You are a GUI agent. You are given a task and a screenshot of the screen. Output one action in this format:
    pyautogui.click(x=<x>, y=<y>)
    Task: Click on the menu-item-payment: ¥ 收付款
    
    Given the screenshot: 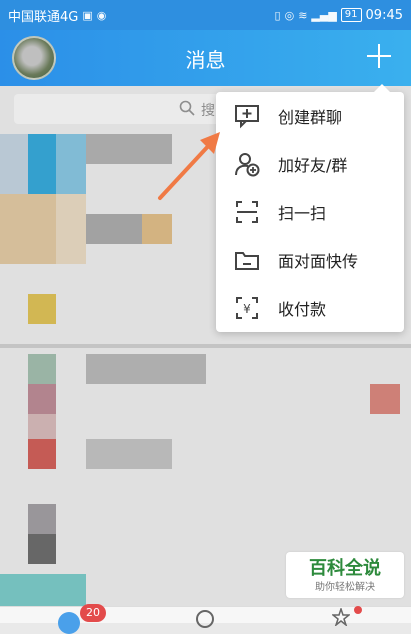 What is the action you would take?
    pyautogui.click(x=310, y=308)
    